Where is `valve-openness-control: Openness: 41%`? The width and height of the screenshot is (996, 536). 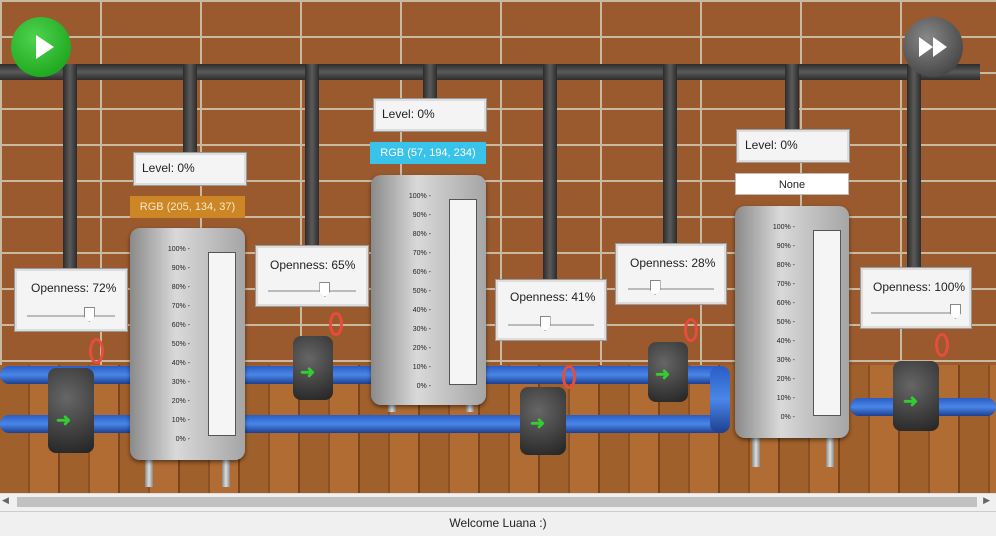 valve-openness-control: Openness: 41% is located at coordinates (551, 310).